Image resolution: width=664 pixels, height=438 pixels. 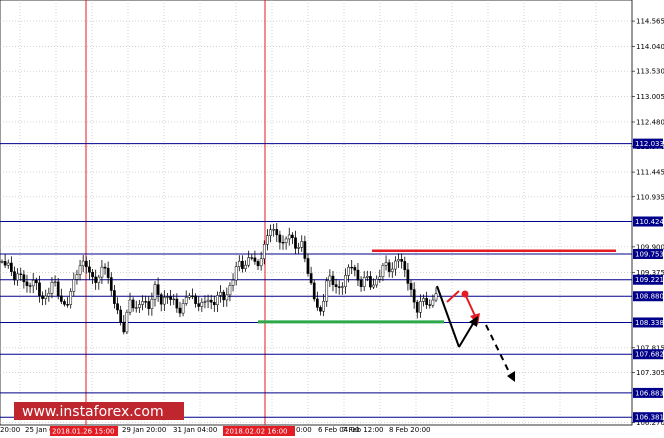 What do you see at coordinates (649, 222) in the screenshot?
I see `level-label: 110.424` at bounding box center [649, 222].